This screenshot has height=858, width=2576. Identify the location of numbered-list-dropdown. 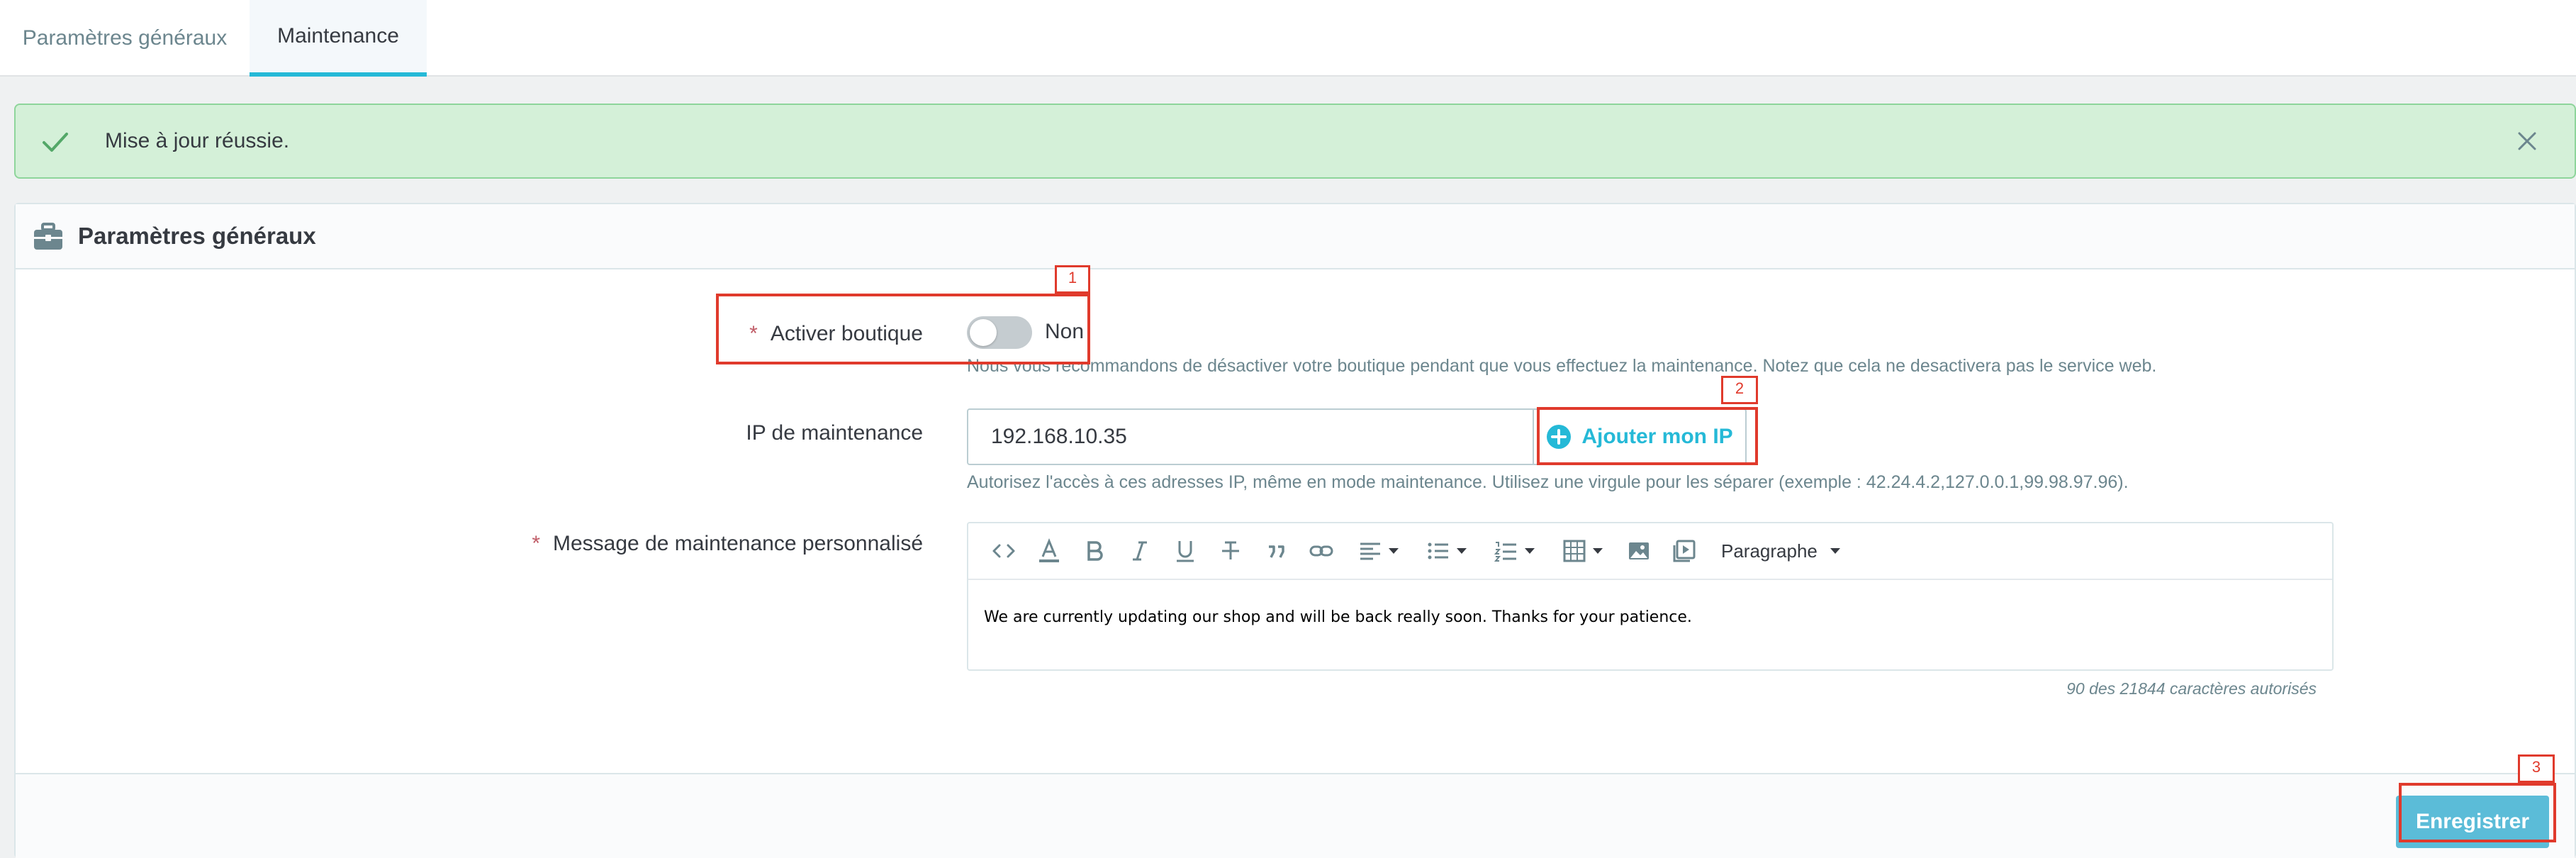
(1514, 551).